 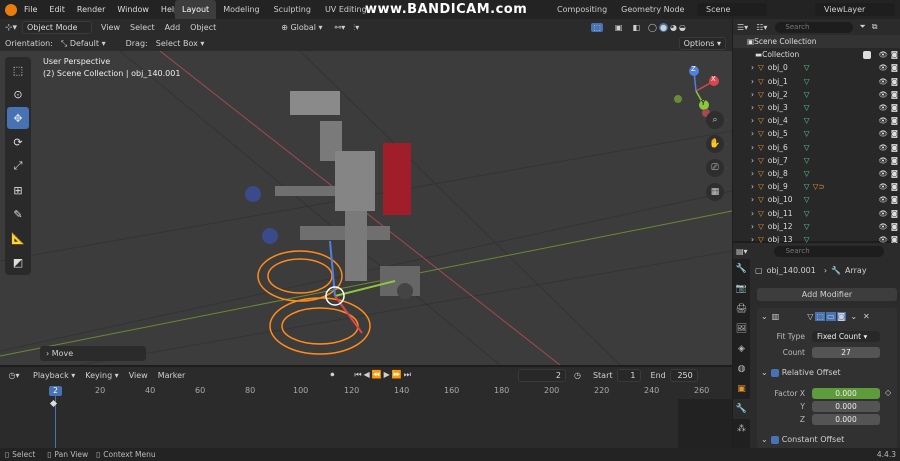 What do you see at coordinates (816, 226) in the screenshot?
I see `outliner-object-row: › ▽ obj_12 ▽ 👁 ◙` at bounding box center [816, 226].